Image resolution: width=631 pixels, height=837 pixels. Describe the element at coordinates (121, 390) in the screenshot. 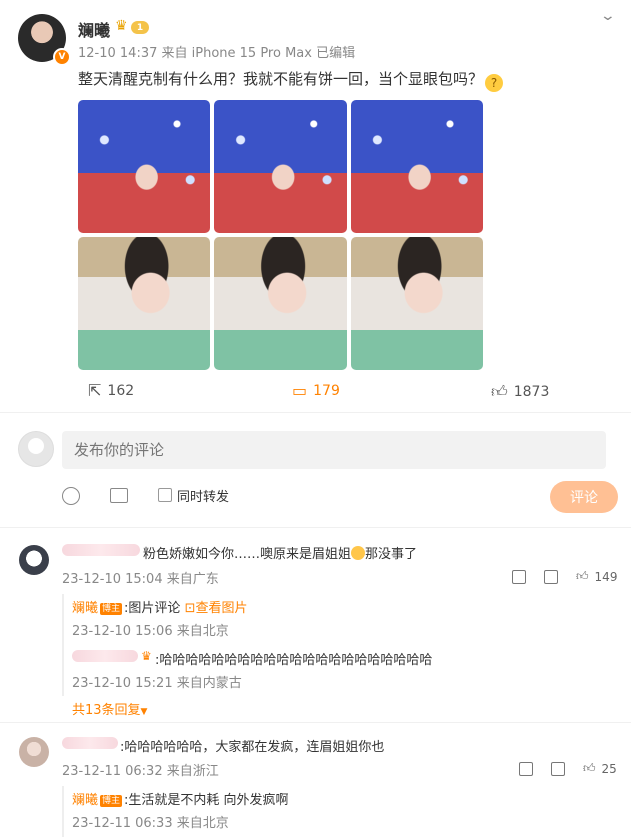

I see `repost-count: 162` at that location.